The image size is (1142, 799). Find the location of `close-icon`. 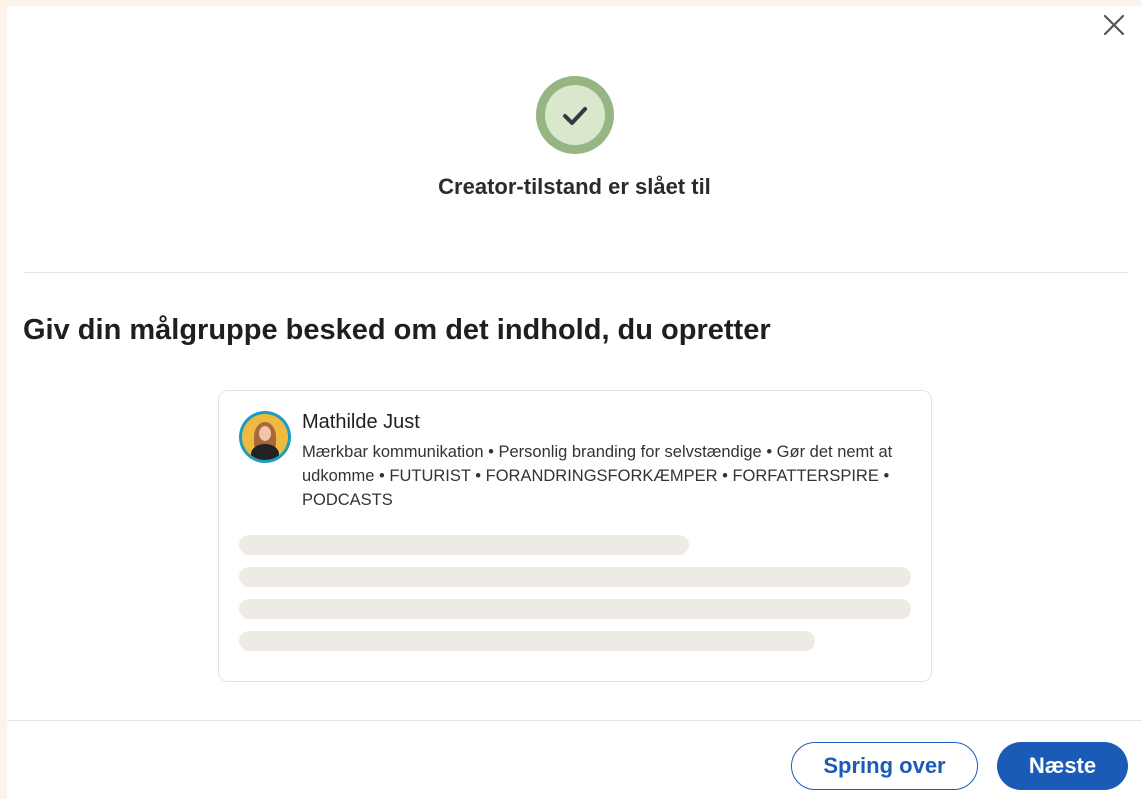

close-icon is located at coordinates (1114, 25).